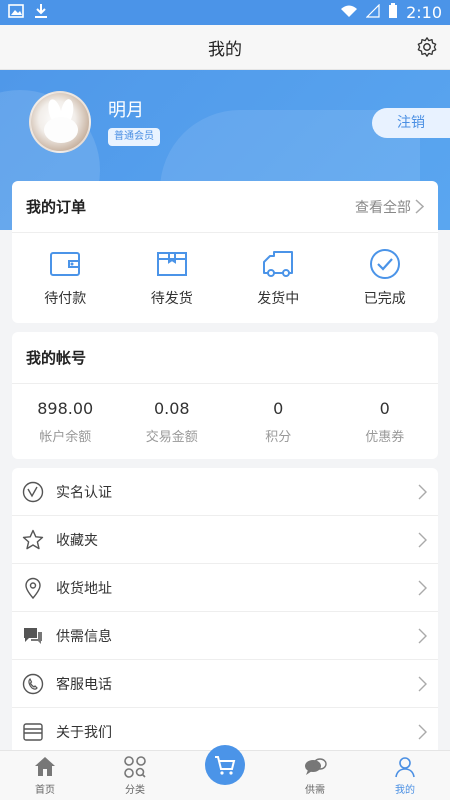 This screenshot has width=450, height=800. What do you see at coordinates (424, 12) in the screenshot?
I see `status-time: 2:10` at bounding box center [424, 12].